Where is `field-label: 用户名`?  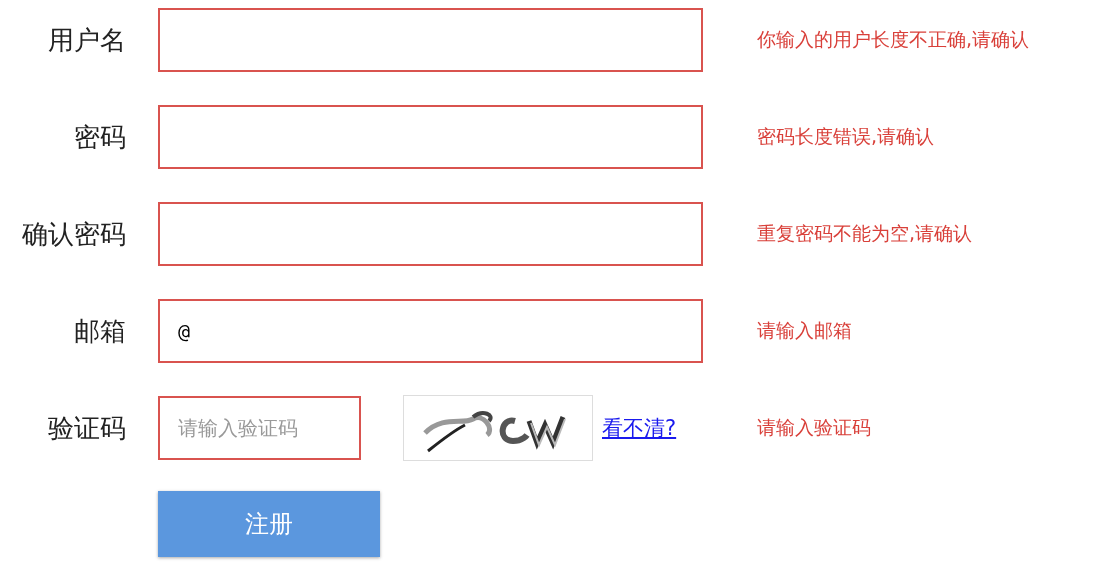 field-label: 用户名 is located at coordinates (86, 40).